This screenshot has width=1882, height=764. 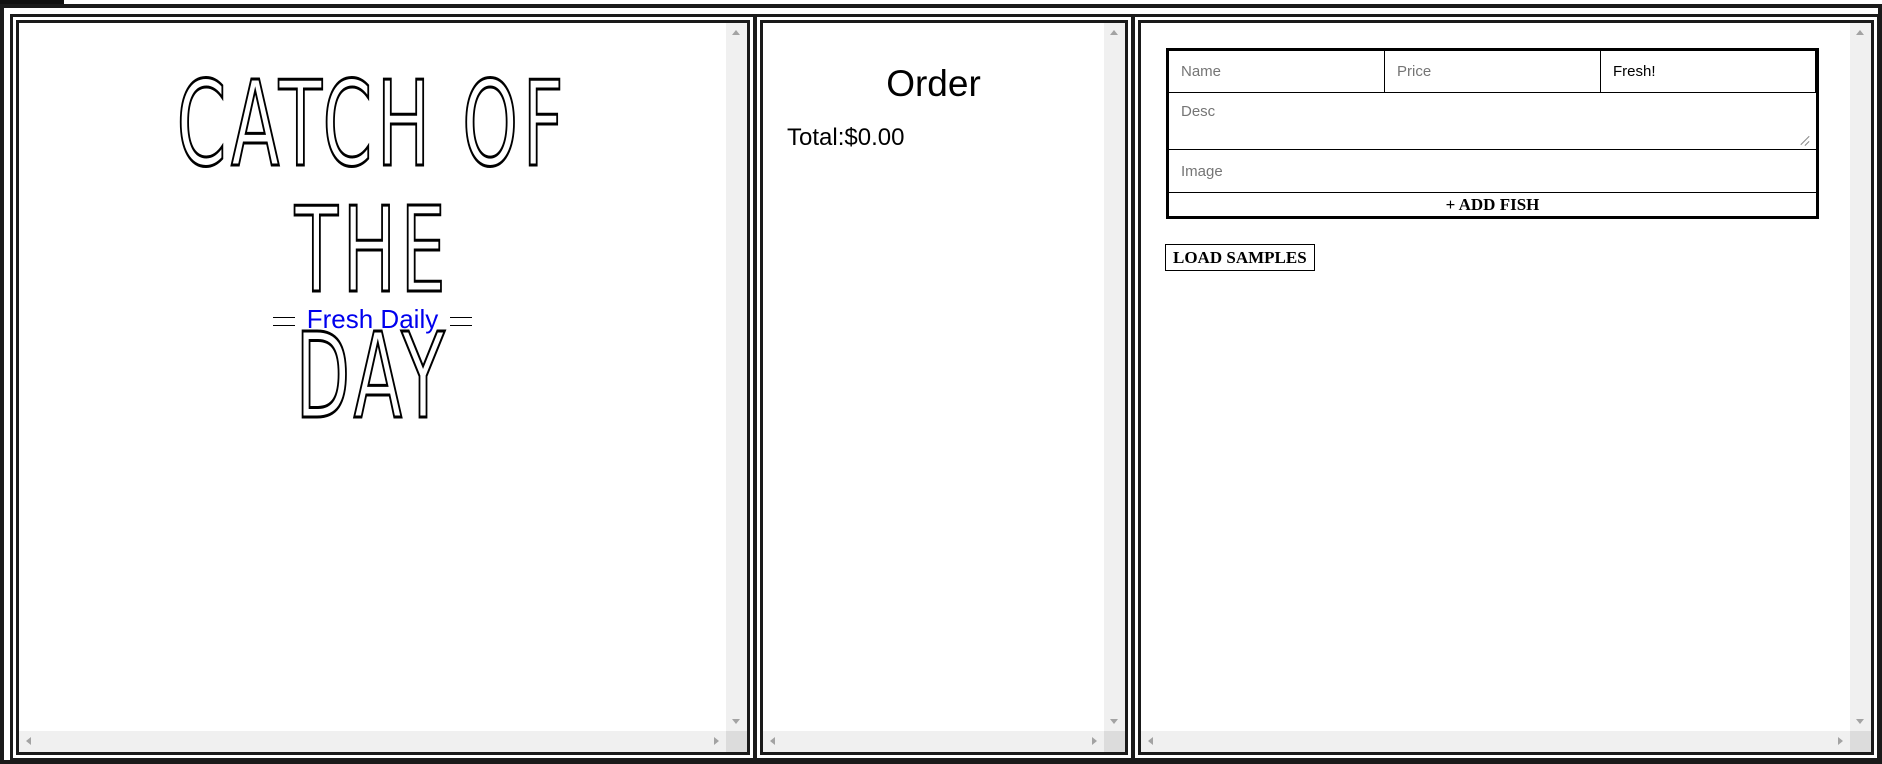 What do you see at coordinates (933, 741) in the screenshot?
I see `order-horizontal-scrollbar` at bounding box center [933, 741].